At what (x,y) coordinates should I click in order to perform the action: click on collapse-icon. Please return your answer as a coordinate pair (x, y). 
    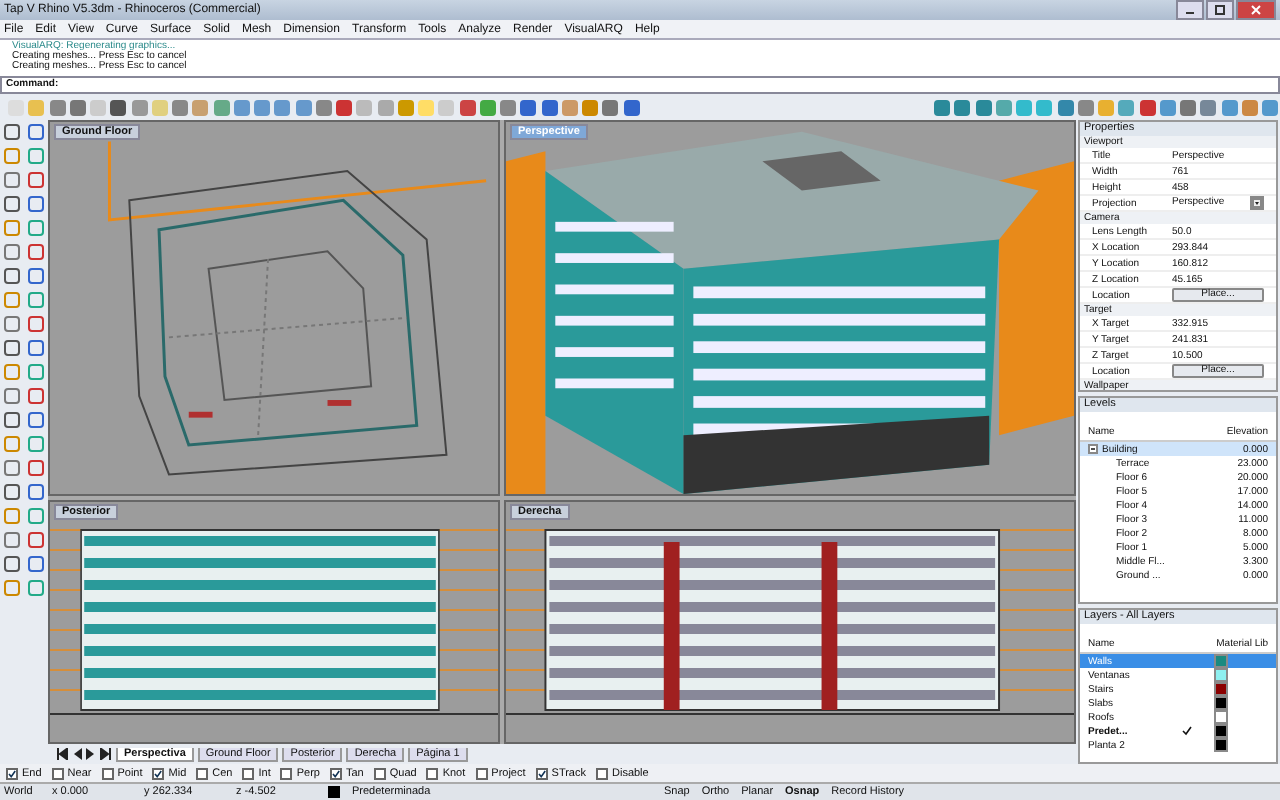
    Looking at the image, I should click on (1093, 449).